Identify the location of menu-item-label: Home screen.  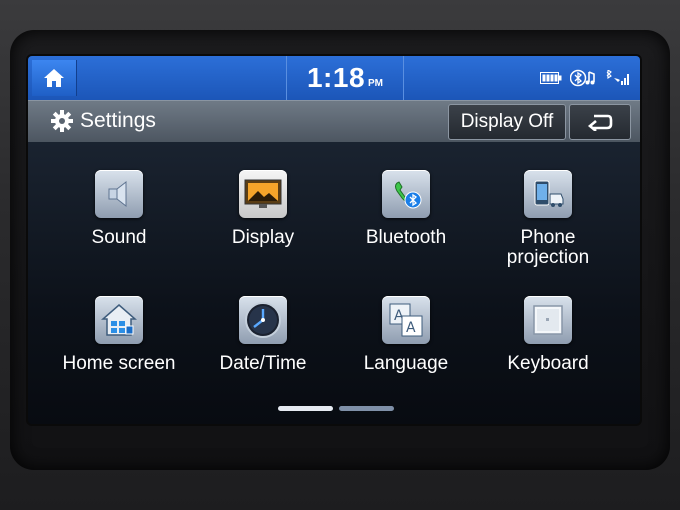
(119, 363).